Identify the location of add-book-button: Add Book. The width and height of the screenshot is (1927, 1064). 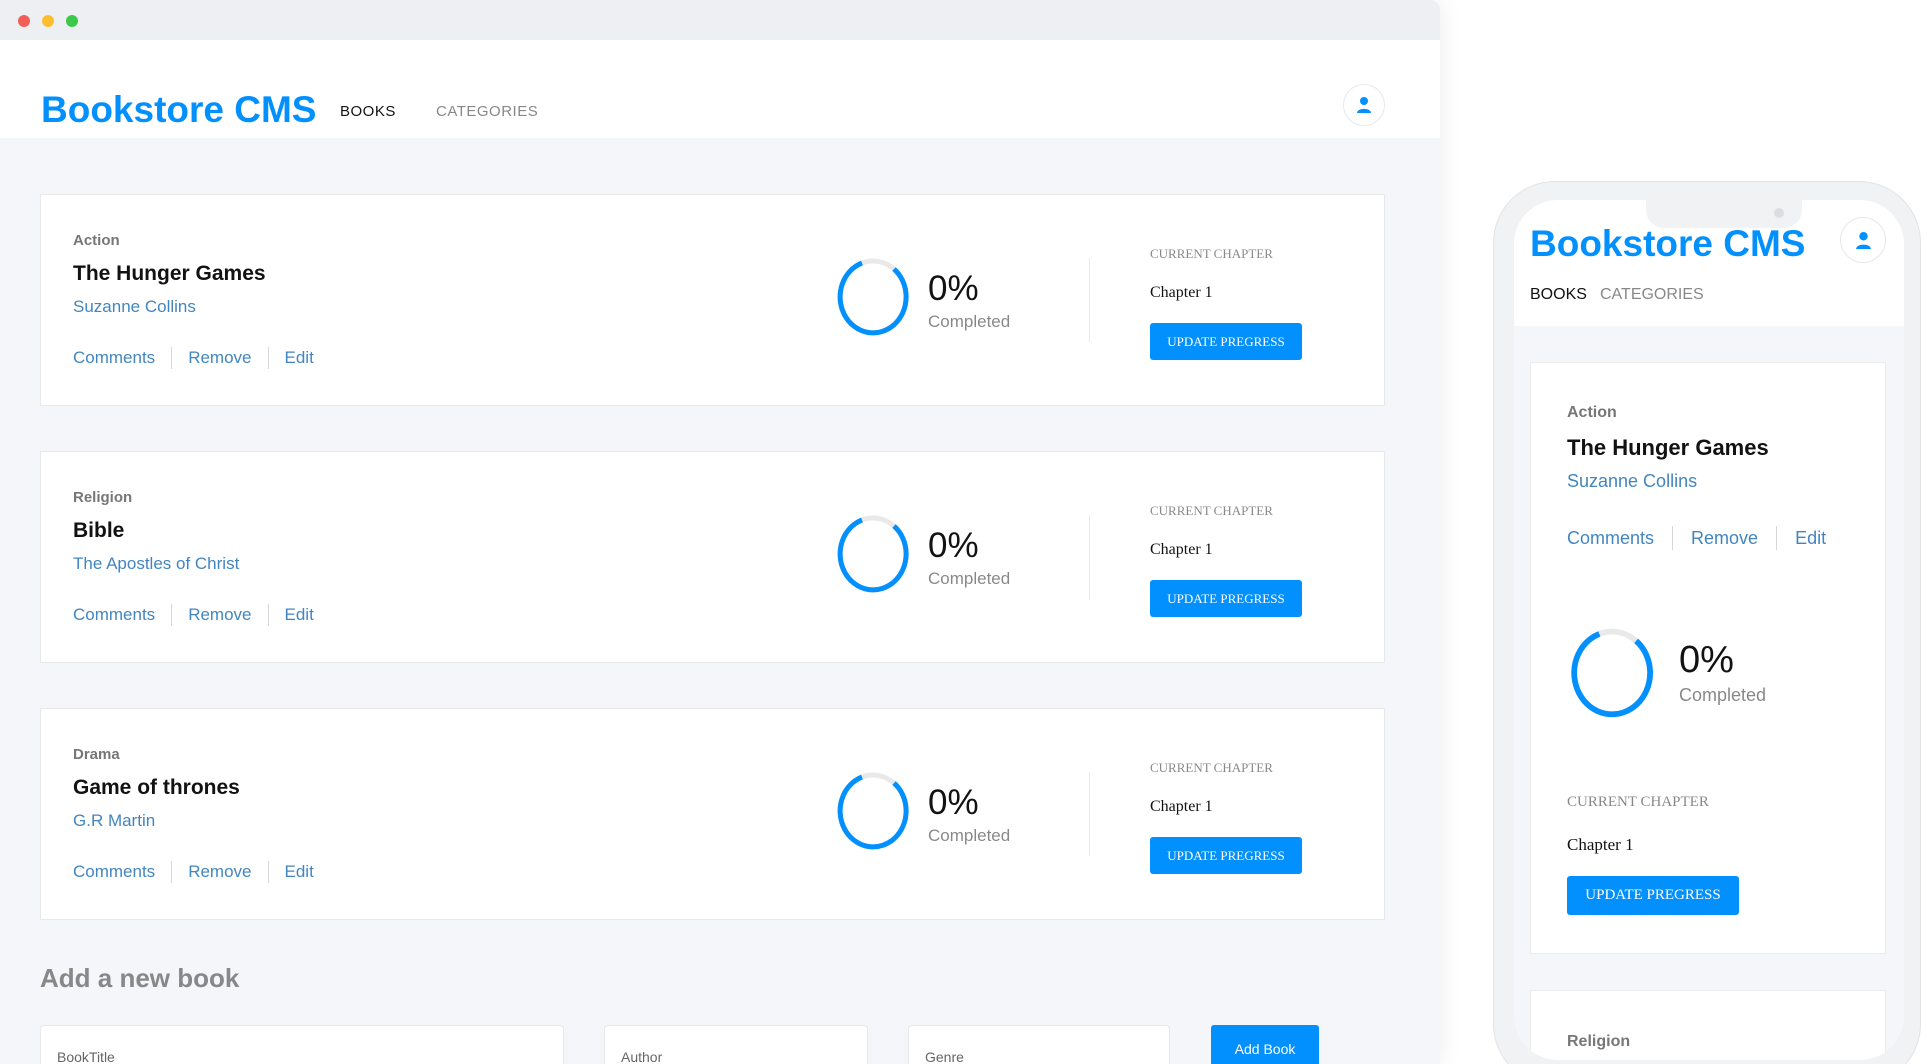
(1265, 1044).